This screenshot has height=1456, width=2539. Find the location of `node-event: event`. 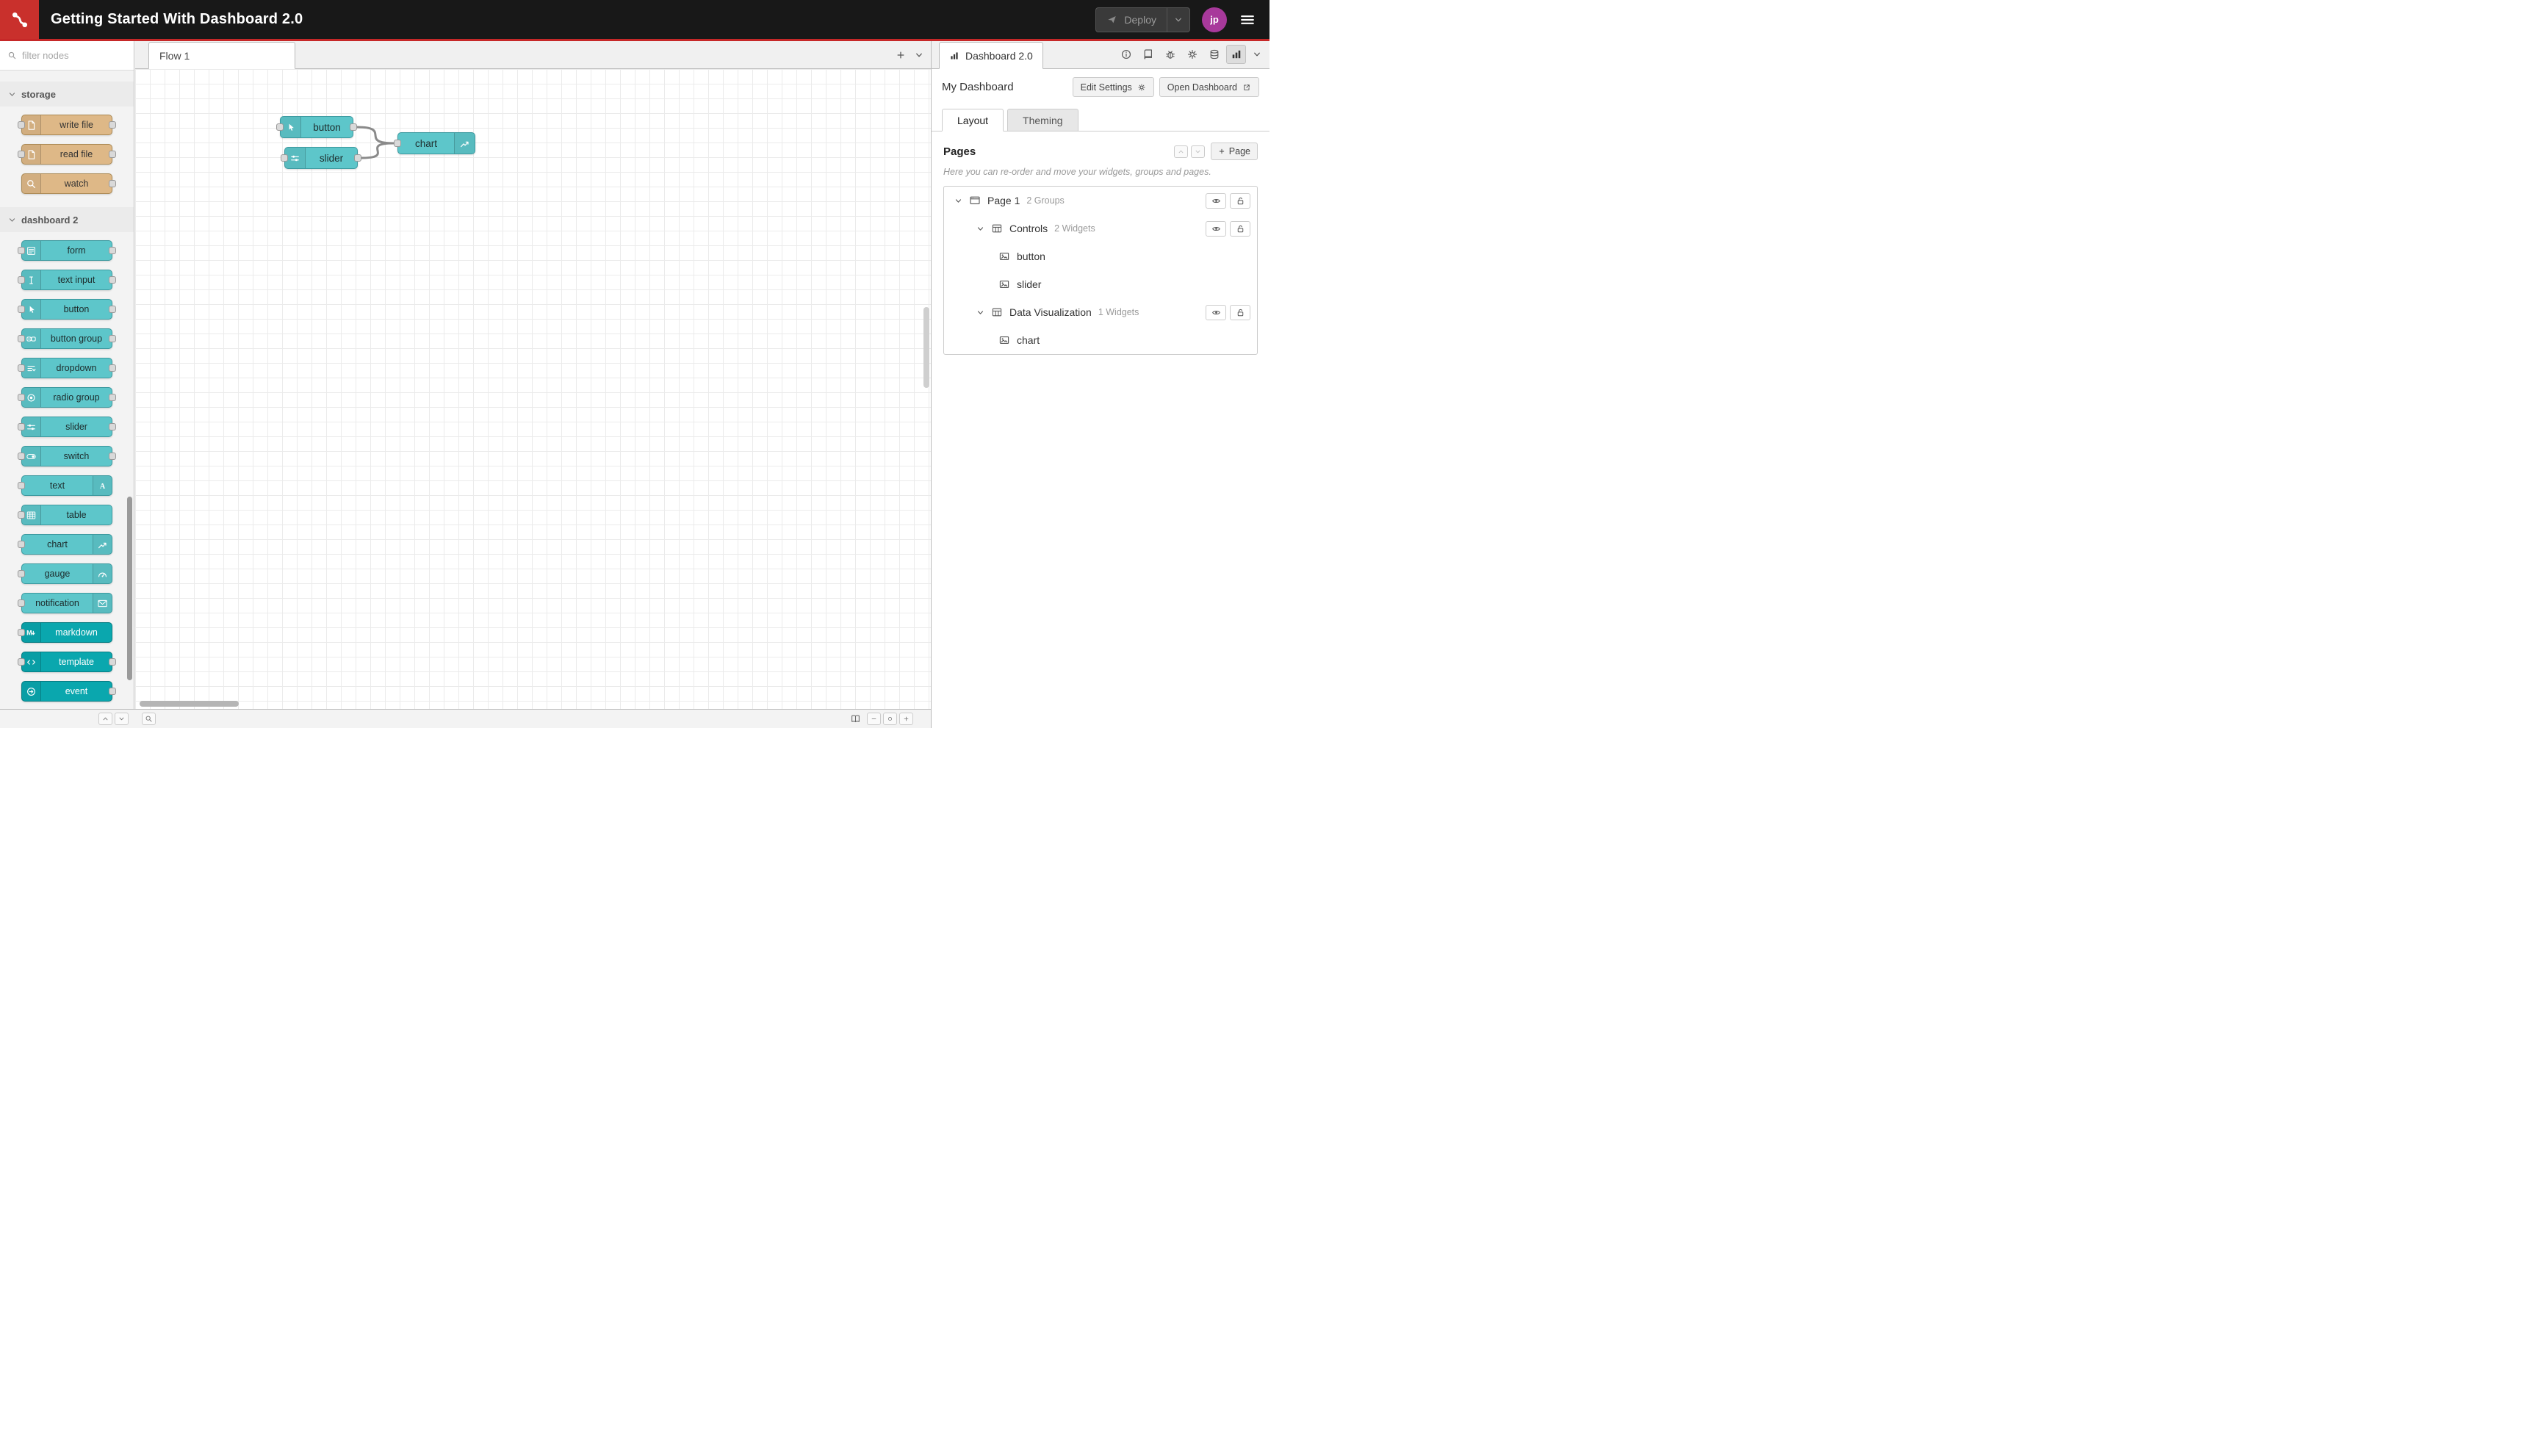

node-event: event is located at coordinates (68, 691).